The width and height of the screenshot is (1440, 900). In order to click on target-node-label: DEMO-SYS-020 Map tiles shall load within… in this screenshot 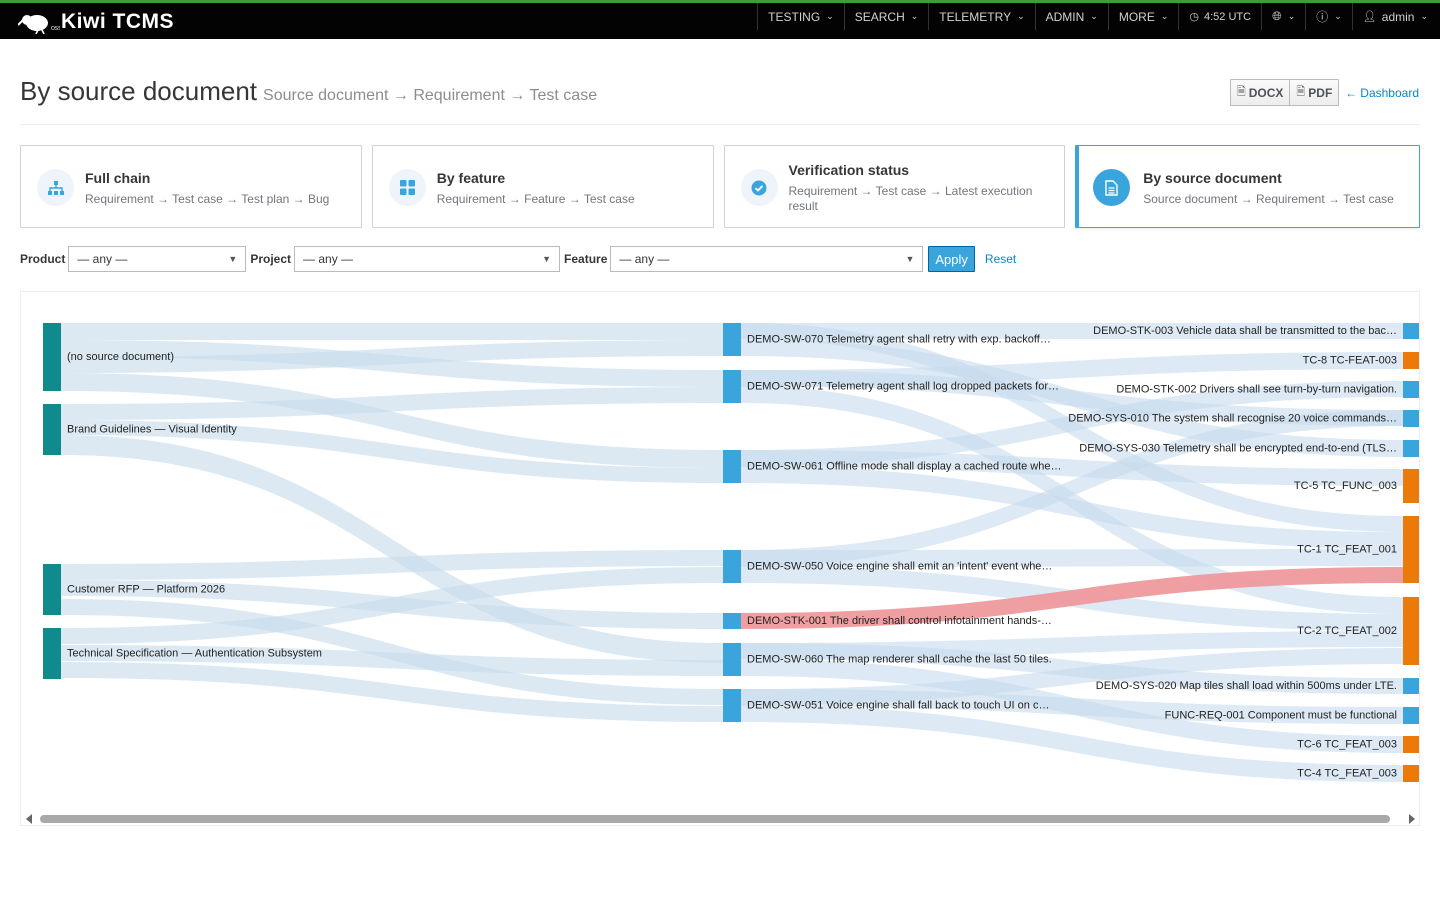, I will do `click(1246, 686)`.